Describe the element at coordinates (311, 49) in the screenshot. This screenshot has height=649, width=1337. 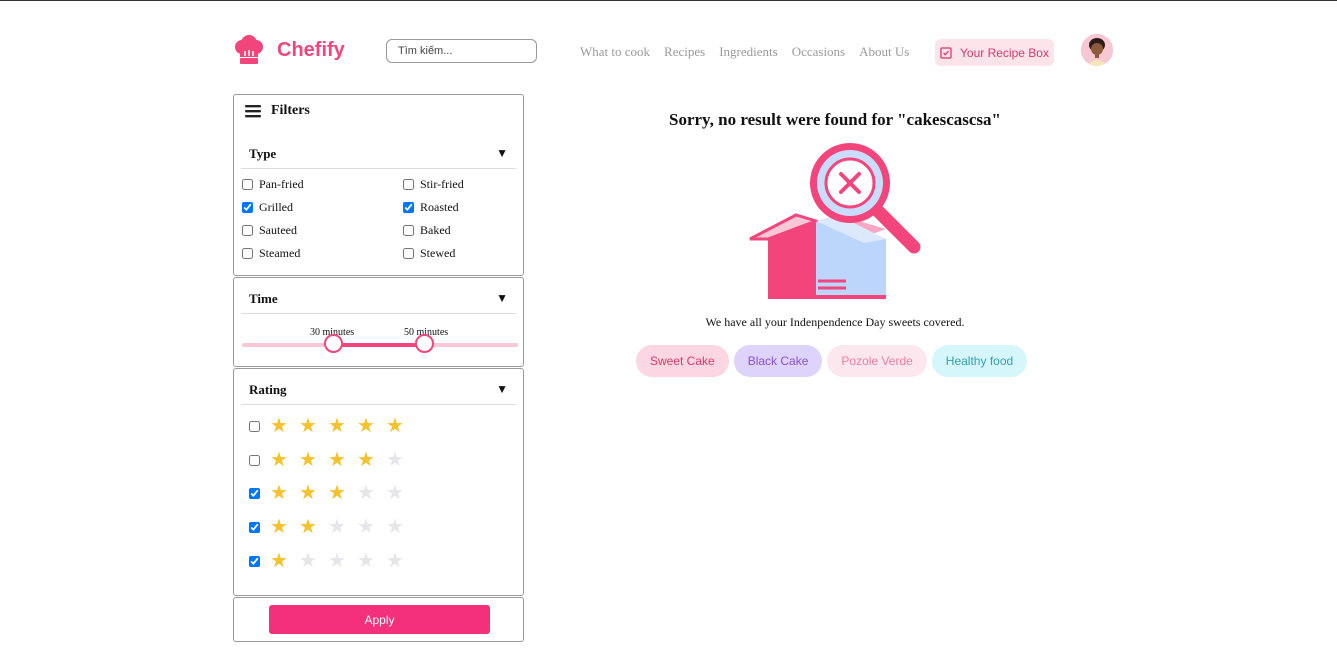
I see `app-name: Chefify` at that location.